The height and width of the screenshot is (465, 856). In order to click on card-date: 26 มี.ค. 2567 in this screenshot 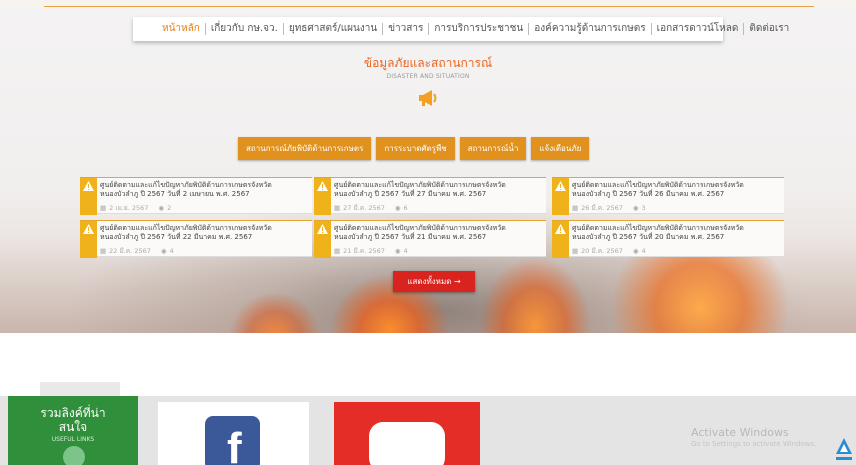, I will do `click(602, 208)`.